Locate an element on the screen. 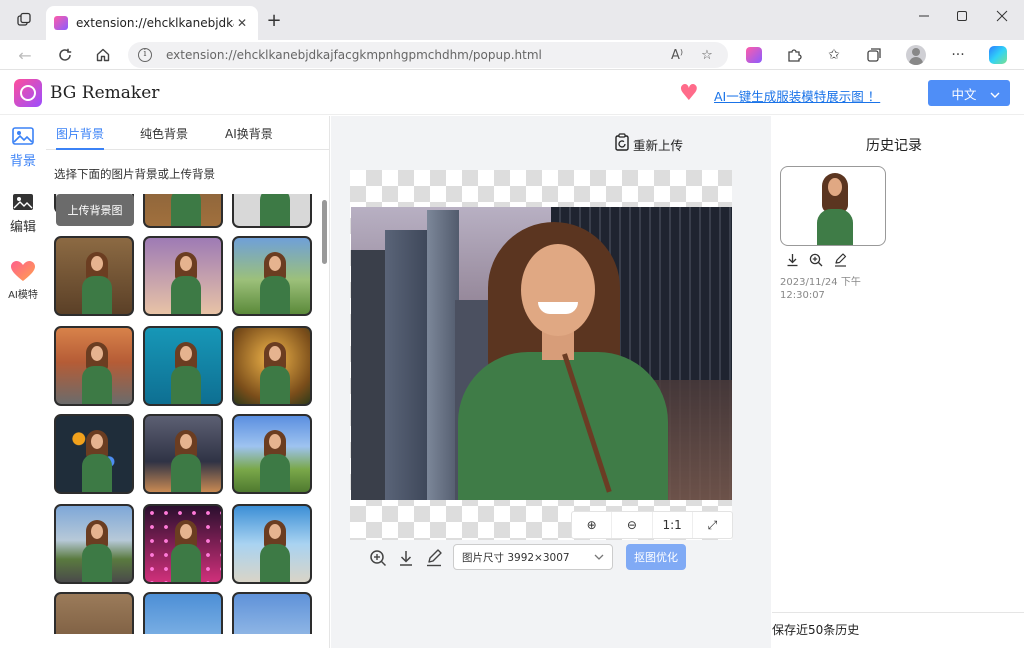 The image size is (1024, 648). rail-label-edit: 编辑 is located at coordinates (22, 227).